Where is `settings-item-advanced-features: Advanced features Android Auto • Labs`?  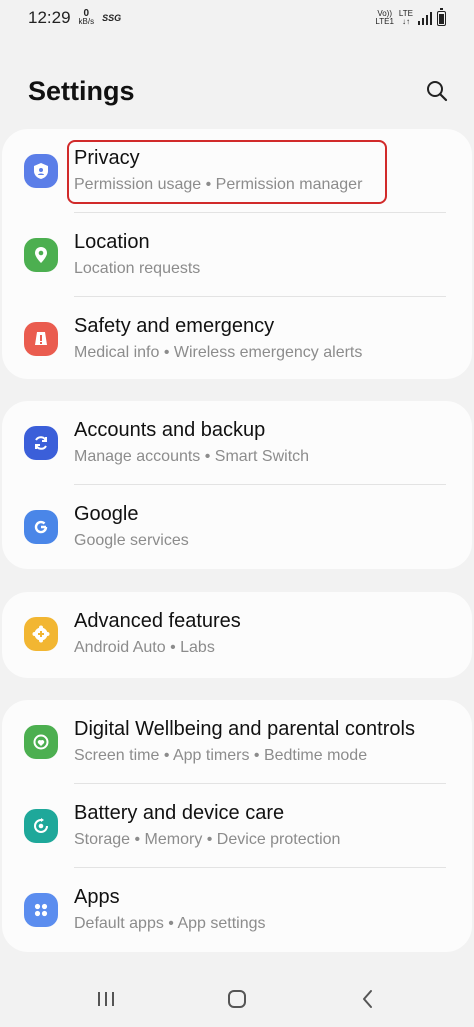
settings-item-advanced-features: Advanced features Android Auto • Labs is located at coordinates (237, 634).